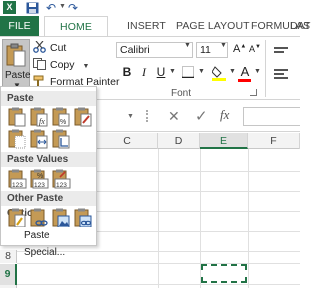 This screenshot has height=288, width=320. I want to click on borders-dropdown-icon: ▼, so click(201, 71).